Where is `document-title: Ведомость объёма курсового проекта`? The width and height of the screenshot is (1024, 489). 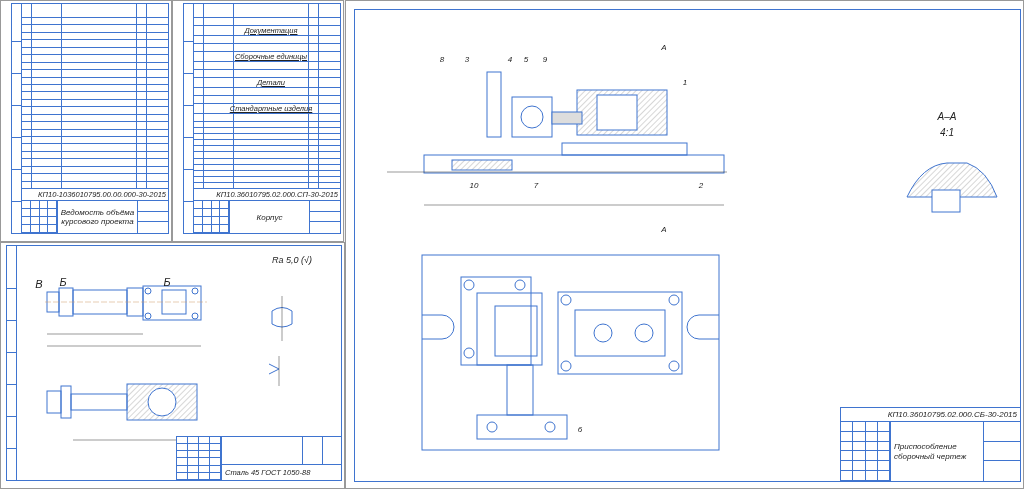
document-title: Ведомость объёма курсового проекта is located at coordinates (97, 217).